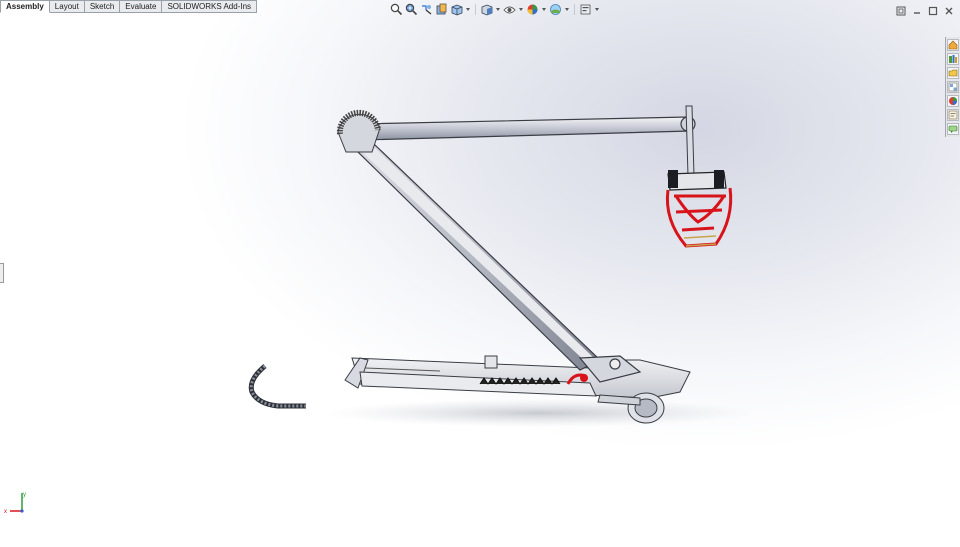 This screenshot has height=547, width=960. I want to click on cable-chain, so click(277, 386).